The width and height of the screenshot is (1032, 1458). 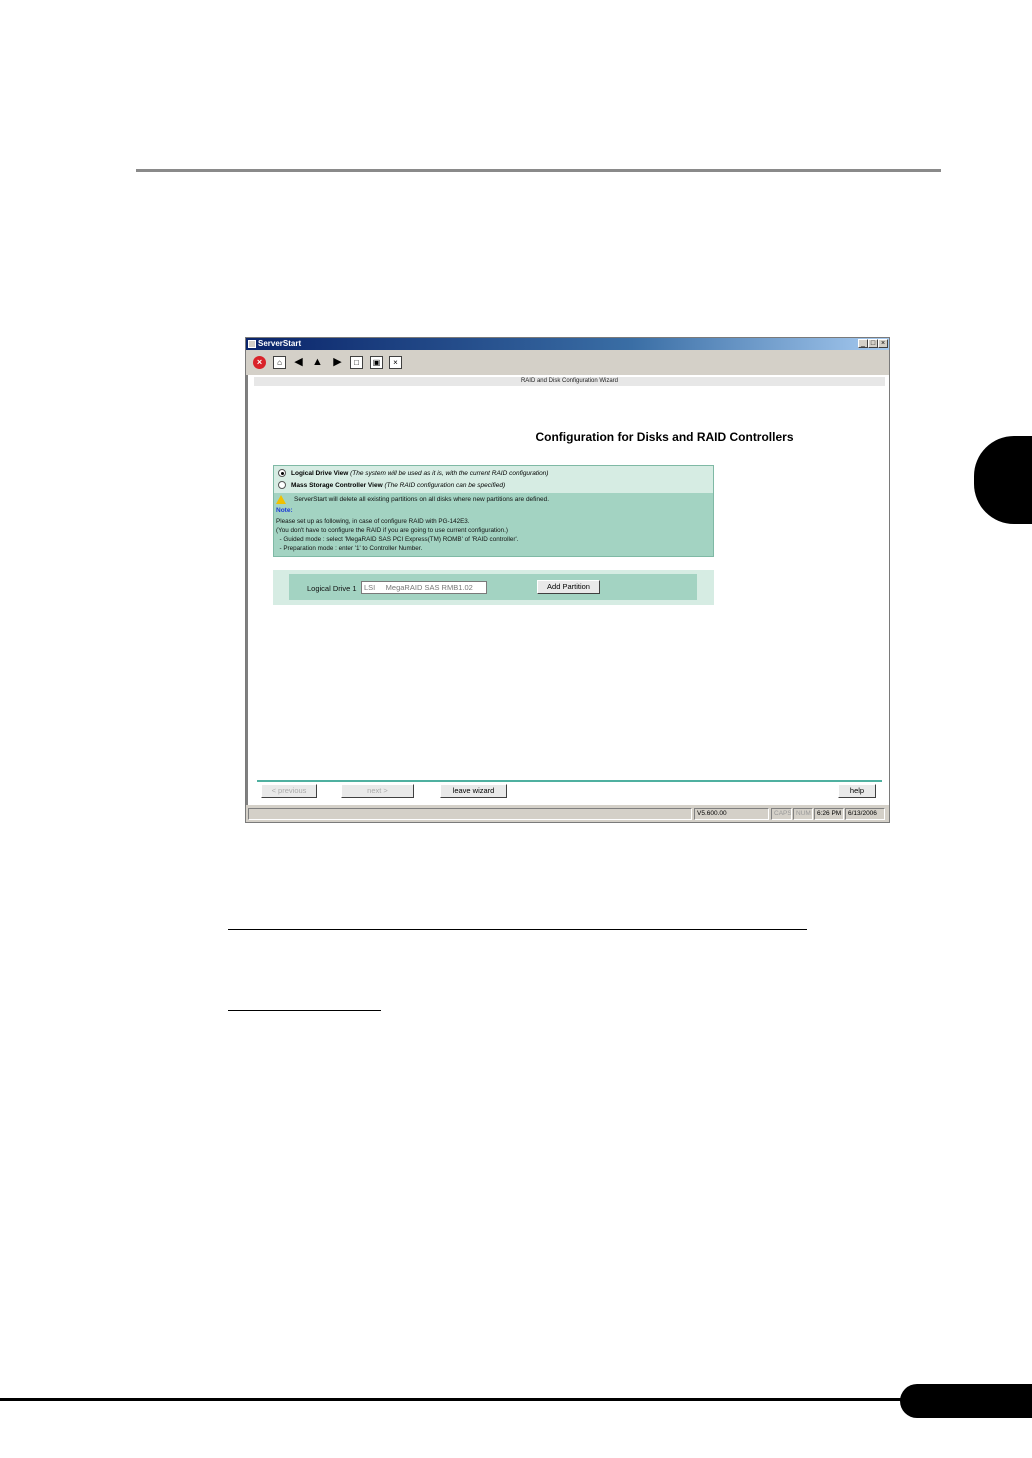 I want to click on status-time: 6:26 PM, so click(x=829, y=814).